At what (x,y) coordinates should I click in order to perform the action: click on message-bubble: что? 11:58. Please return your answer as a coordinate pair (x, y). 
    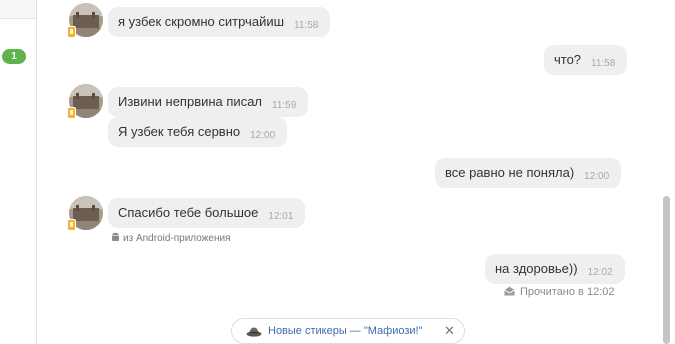
    Looking at the image, I should click on (586, 60).